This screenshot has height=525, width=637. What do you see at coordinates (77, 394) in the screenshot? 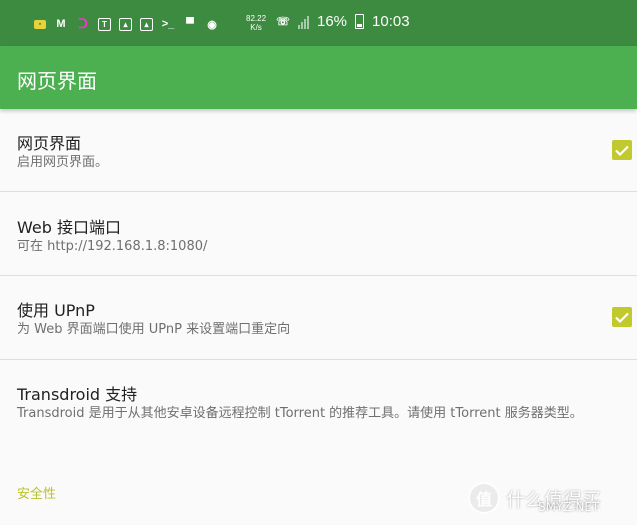
I see `pref-title: Transdroid 支持` at bounding box center [77, 394].